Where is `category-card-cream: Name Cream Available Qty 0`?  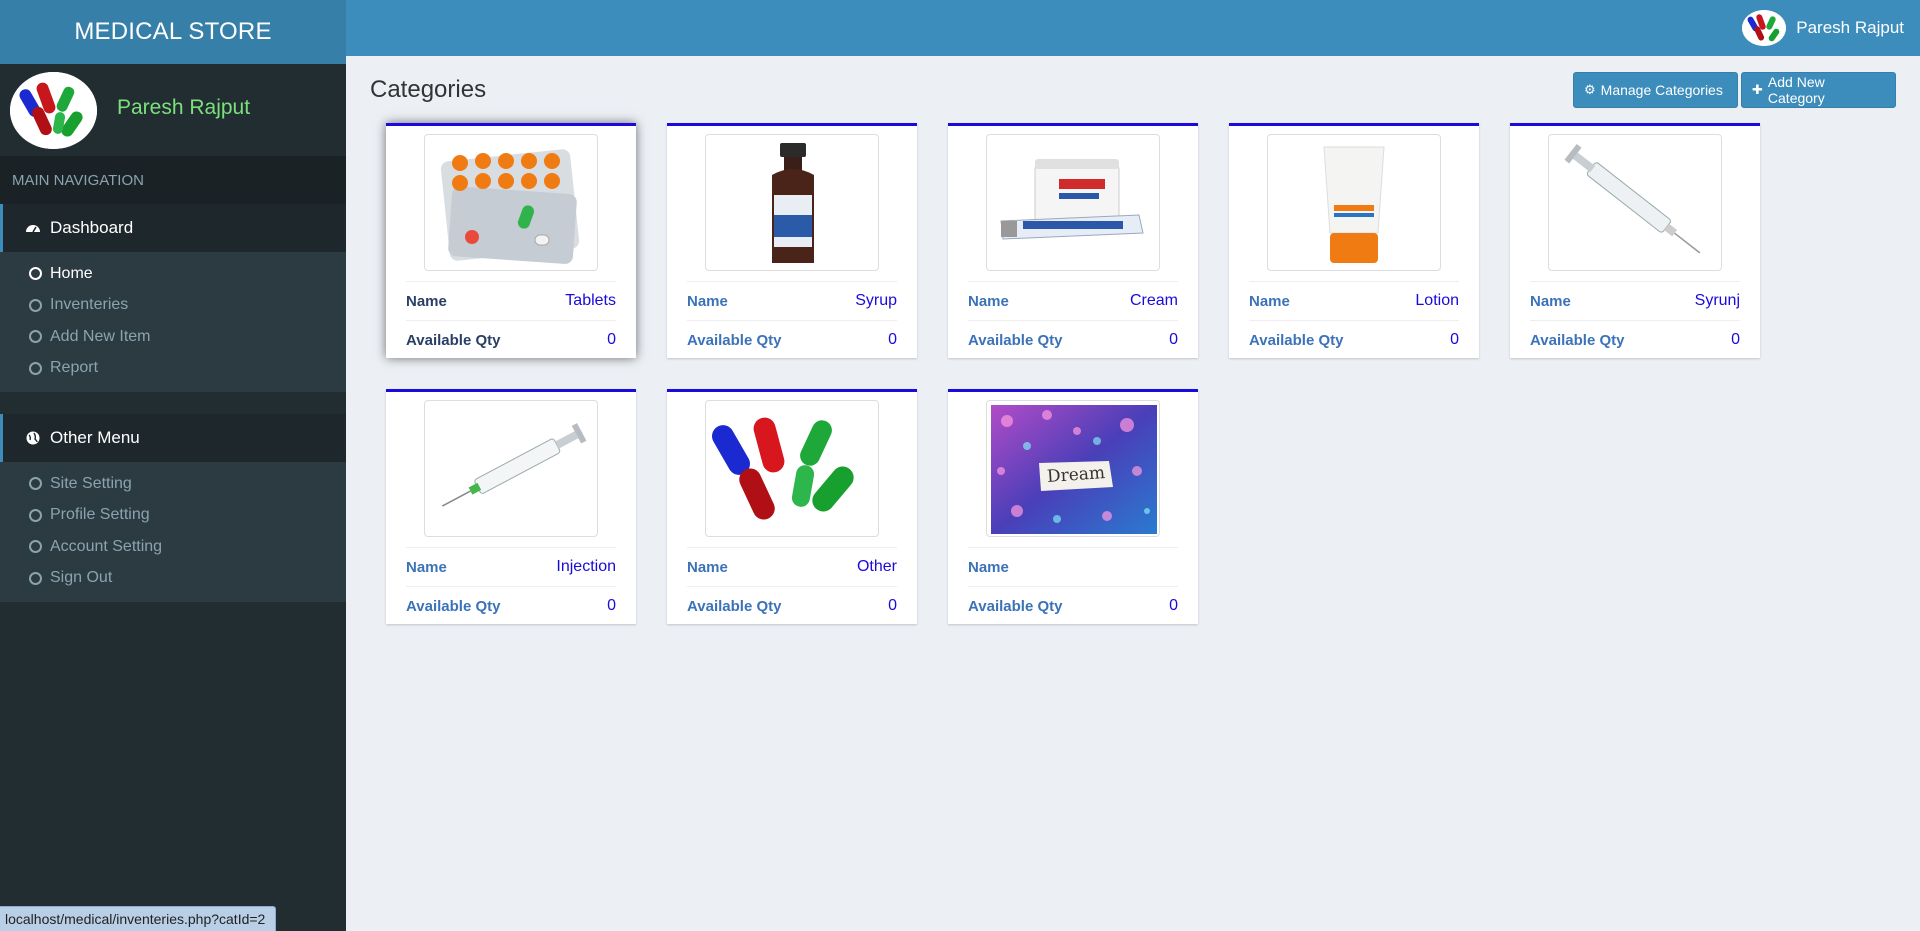 category-card-cream: Name Cream Available Qty 0 is located at coordinates (1073, 240).